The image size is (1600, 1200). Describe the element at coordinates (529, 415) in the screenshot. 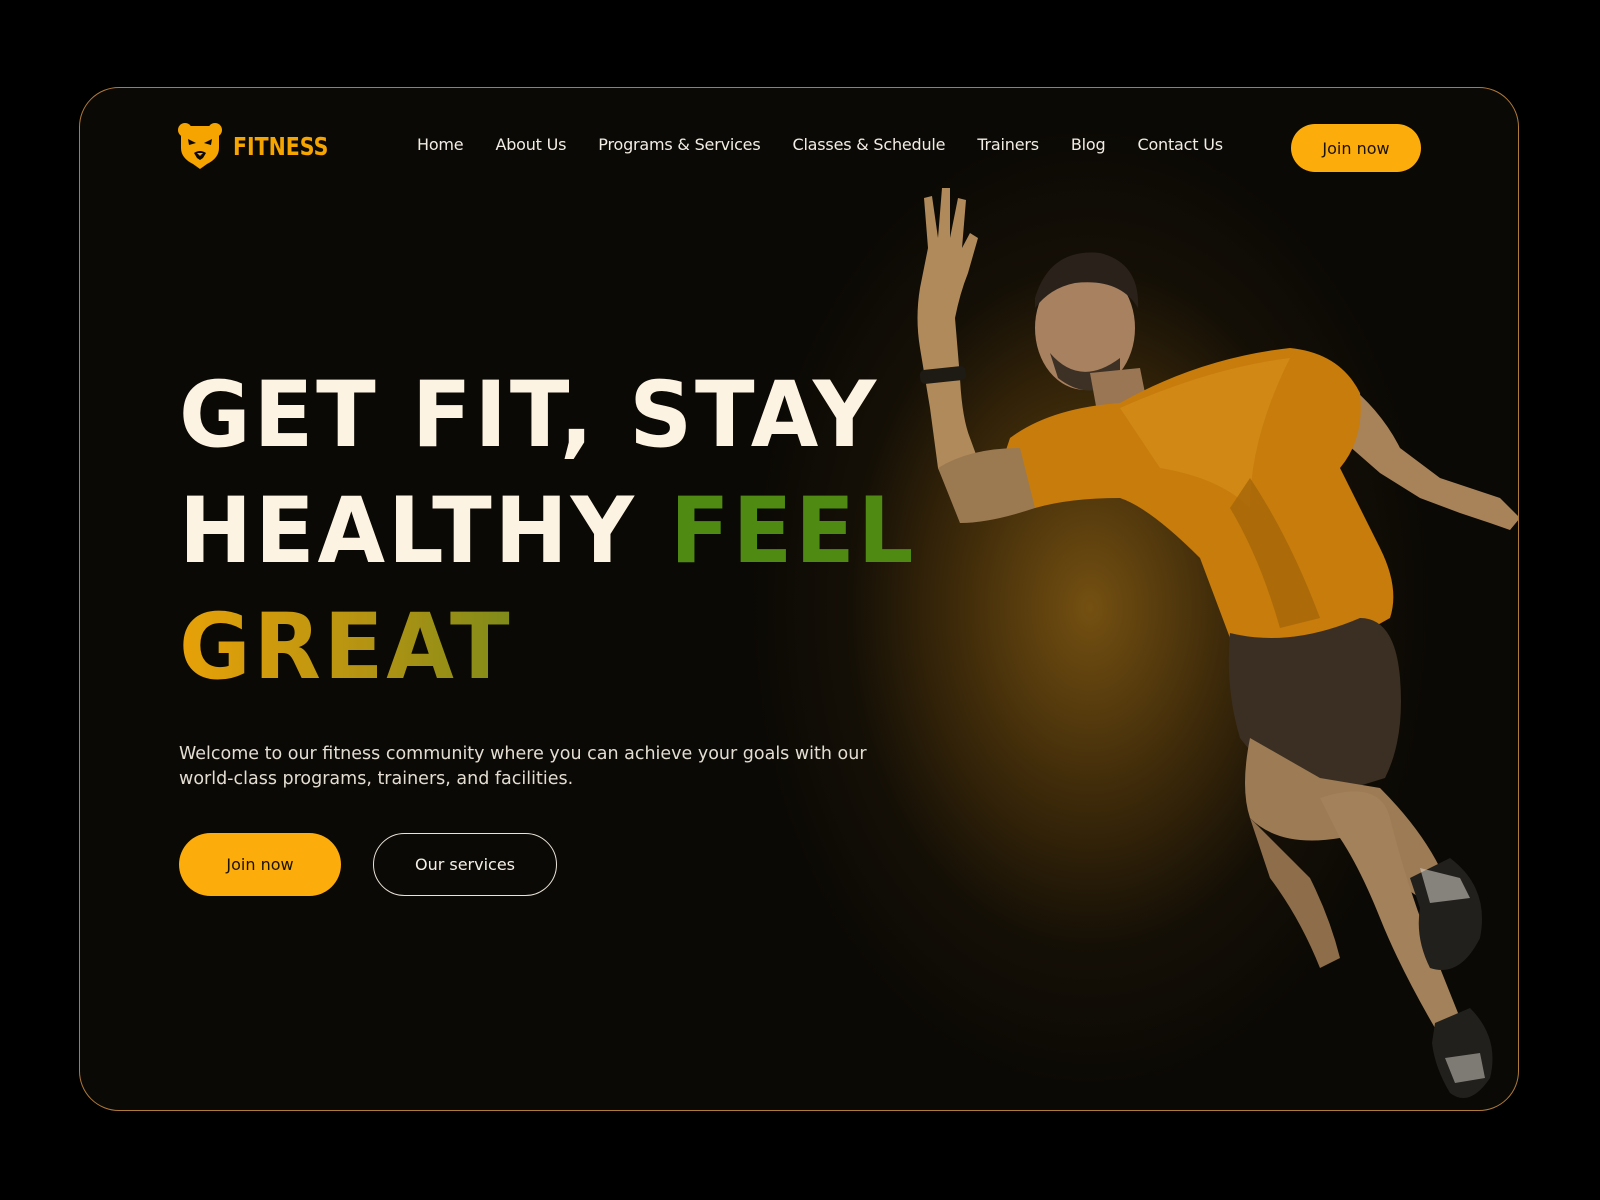

I see `headline-line-1: GET FIT, STAY` at that location.